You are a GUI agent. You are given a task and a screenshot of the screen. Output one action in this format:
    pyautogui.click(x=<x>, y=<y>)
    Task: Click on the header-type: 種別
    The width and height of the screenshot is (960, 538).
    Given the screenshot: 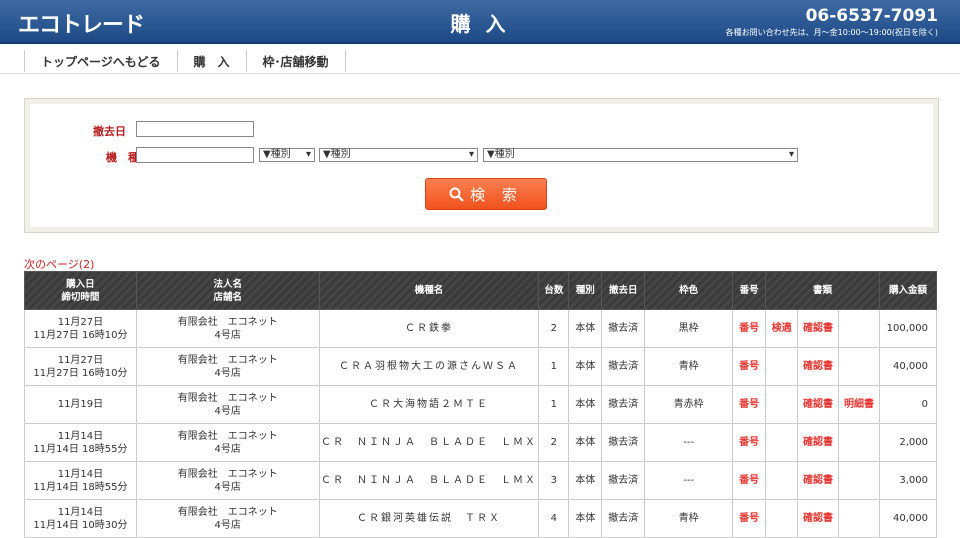 What is the action you would take?
    pyautogui.click(x=585, y=290)
    